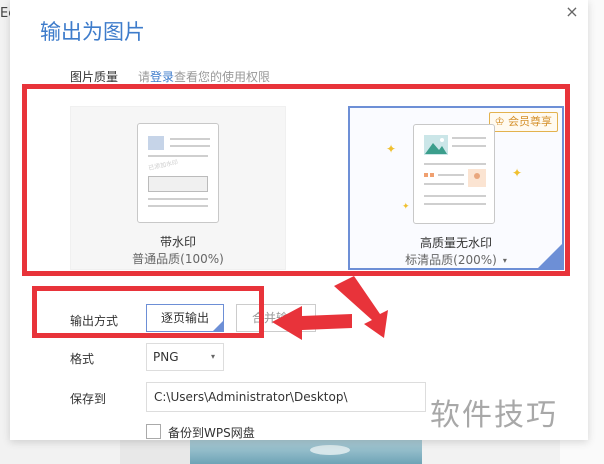 This screenshot has width=604, height=464. What do you see at coordinates (163, 165) in the screenshot?
I see `watermark-sample-text: 已添加水印` at bounding box center [163, 165].